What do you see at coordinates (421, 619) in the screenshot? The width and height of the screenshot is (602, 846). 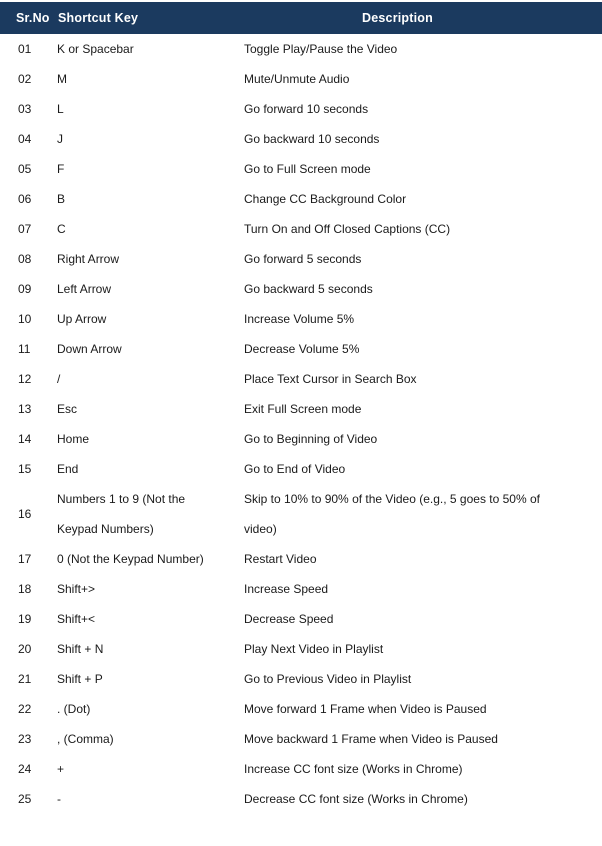 I see `cell-description: Decrease Speed` at bounding box center [421, 619].